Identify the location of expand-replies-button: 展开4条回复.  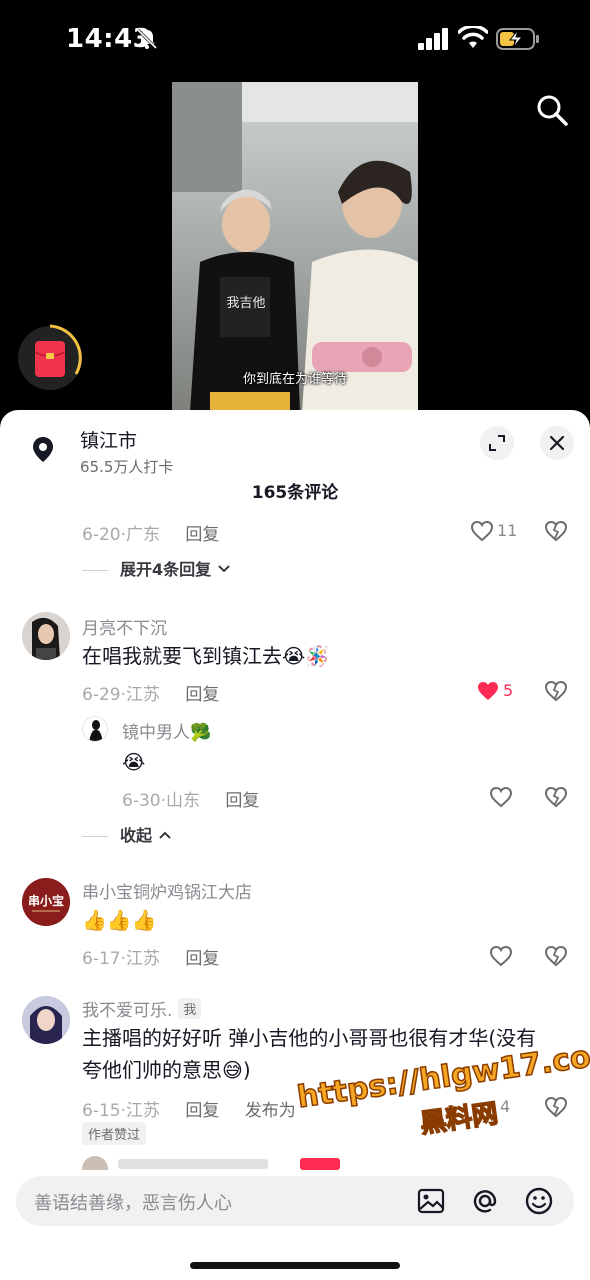
(156, 568).